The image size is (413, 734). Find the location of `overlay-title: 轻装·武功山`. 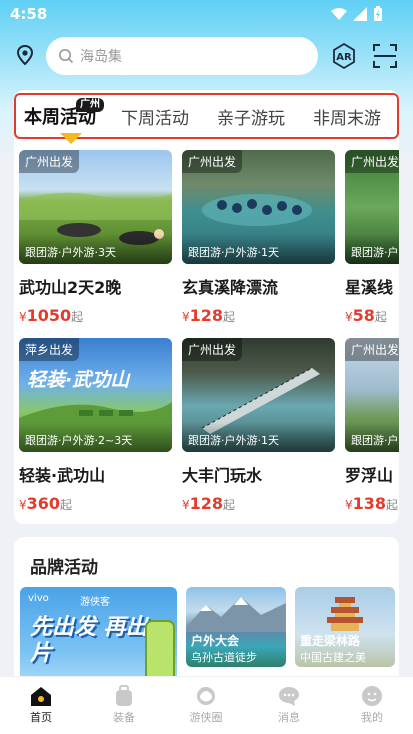

overlay-title: 轻装·武功山 is located at coordinates (79, 380).